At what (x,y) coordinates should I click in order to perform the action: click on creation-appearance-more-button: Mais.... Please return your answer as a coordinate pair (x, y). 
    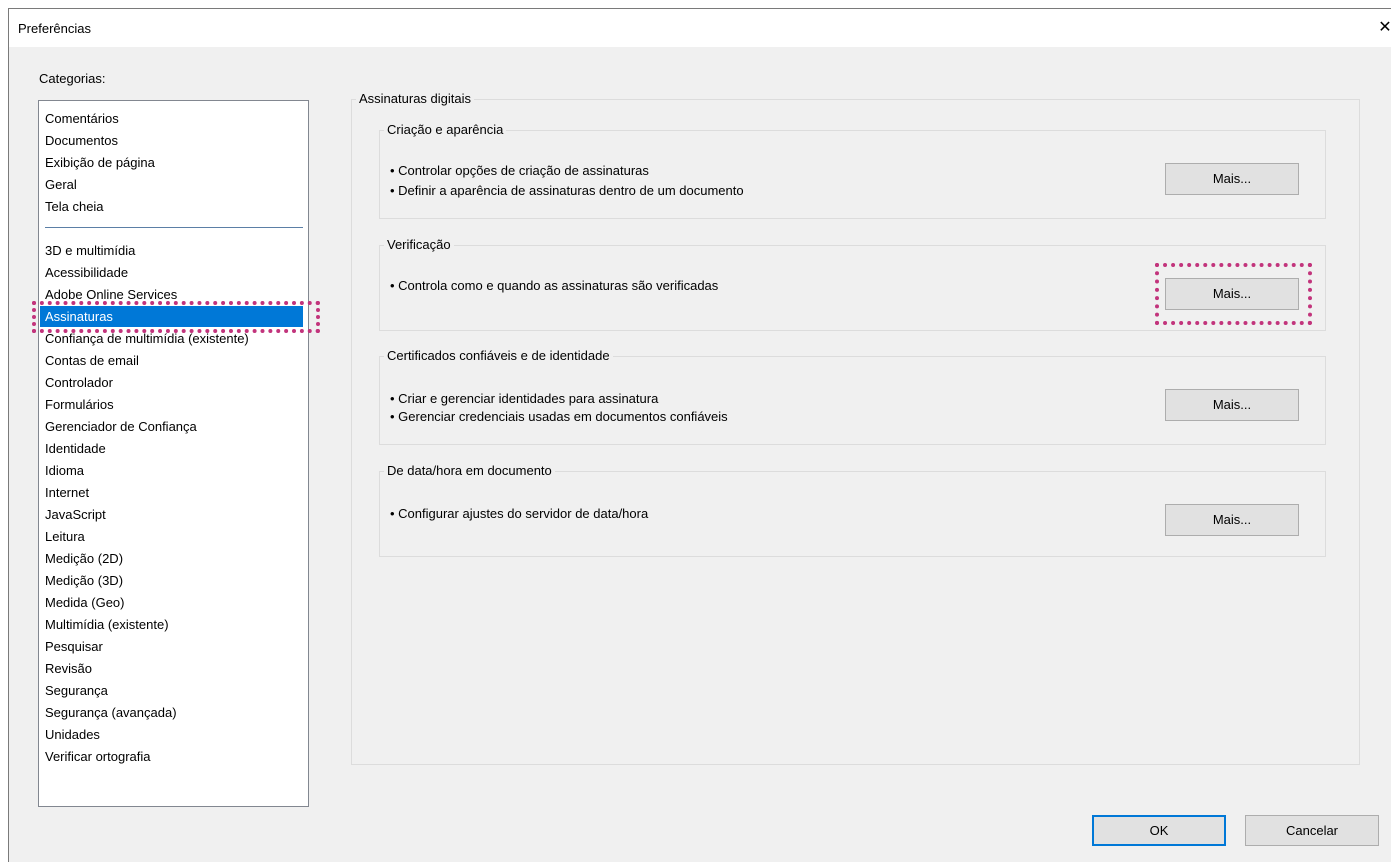
    Looking at the image, I should click on (1232, 179).